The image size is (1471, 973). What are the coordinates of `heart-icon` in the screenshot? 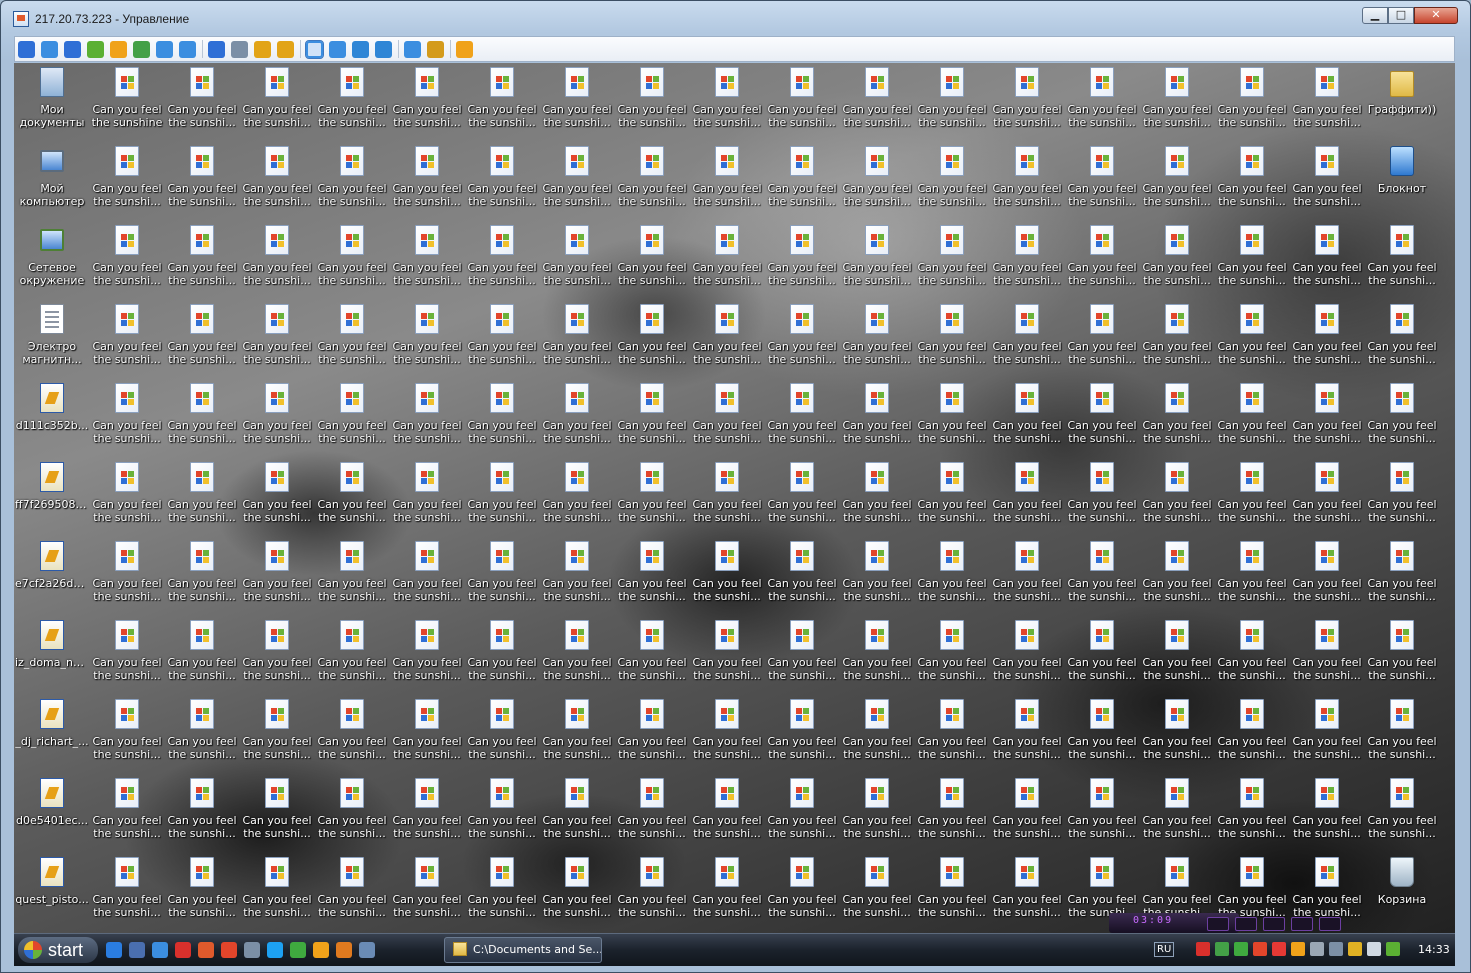 It's located at (1279, 949).